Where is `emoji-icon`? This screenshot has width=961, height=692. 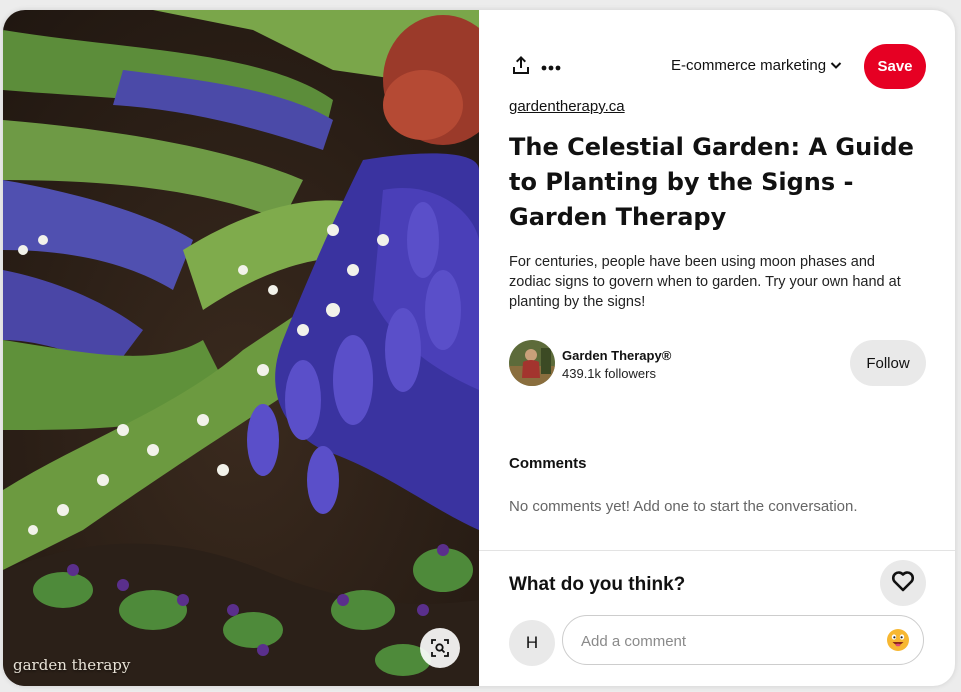 emoji-icon is located at coordinates (898, 640).